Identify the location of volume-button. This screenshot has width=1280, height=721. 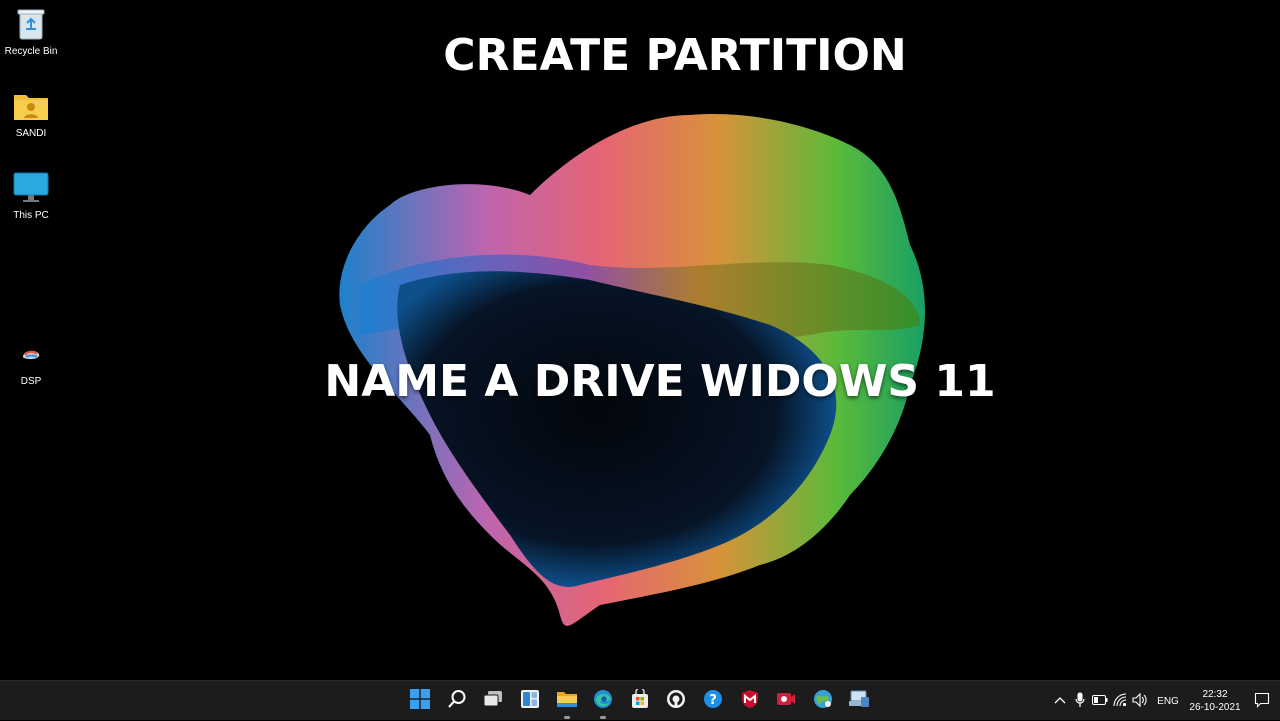
(1140, 701).